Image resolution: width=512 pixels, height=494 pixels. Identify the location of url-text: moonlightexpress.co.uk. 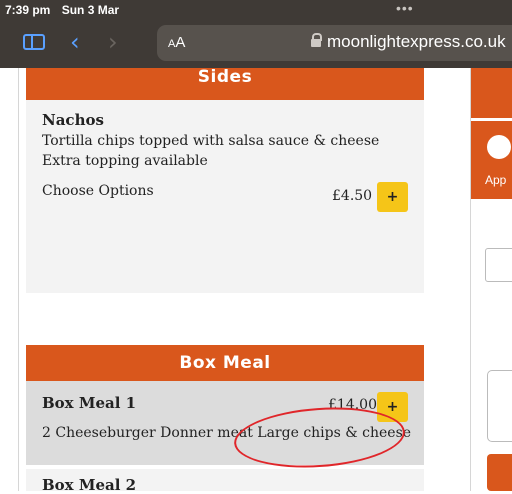
(416, 41).